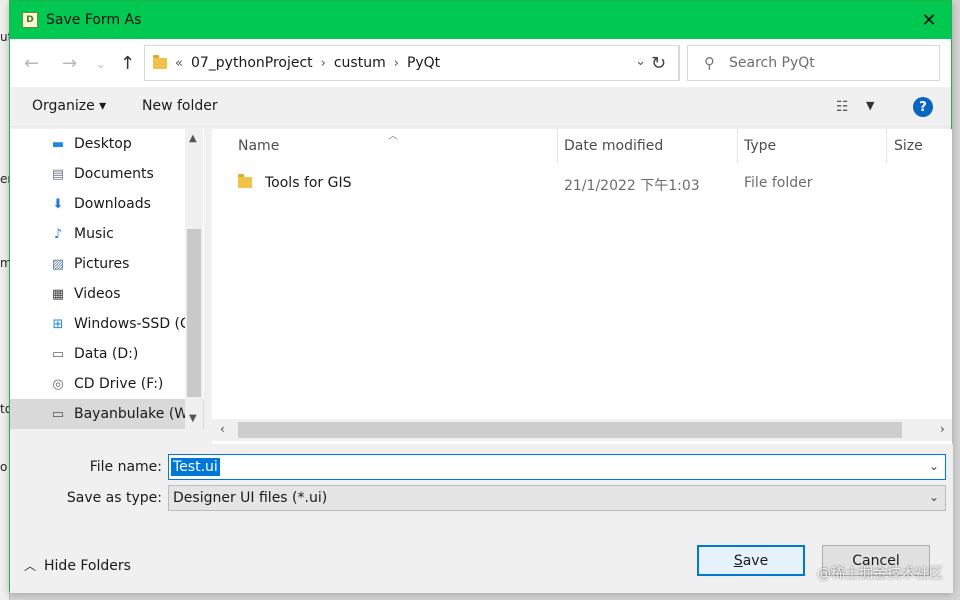 The width and height of the screenshot is (960, 600). What do you see at coordinates (58, 324) in the screenshot?
I see `windows-drive-icon: ⊞` at bounding box center [58, 324].